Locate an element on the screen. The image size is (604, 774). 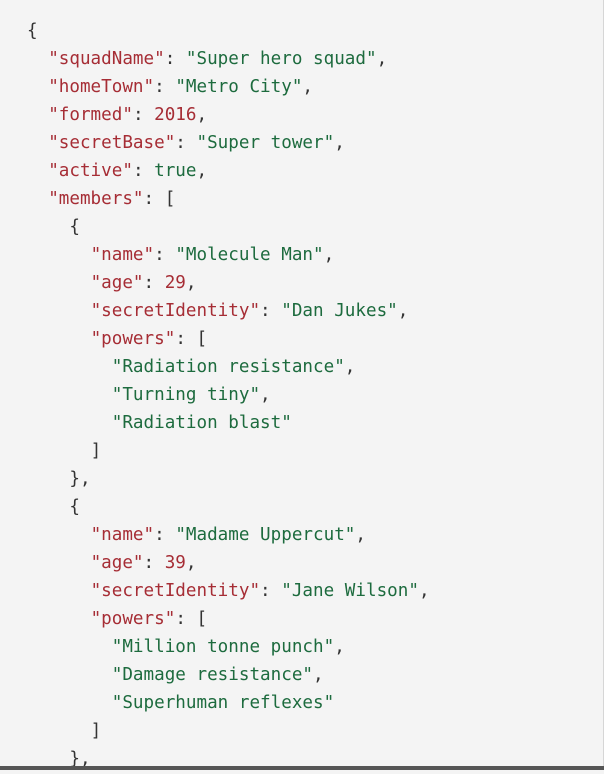
code-line: "Superhuman reflexes" is located at coordinates (228, 703).